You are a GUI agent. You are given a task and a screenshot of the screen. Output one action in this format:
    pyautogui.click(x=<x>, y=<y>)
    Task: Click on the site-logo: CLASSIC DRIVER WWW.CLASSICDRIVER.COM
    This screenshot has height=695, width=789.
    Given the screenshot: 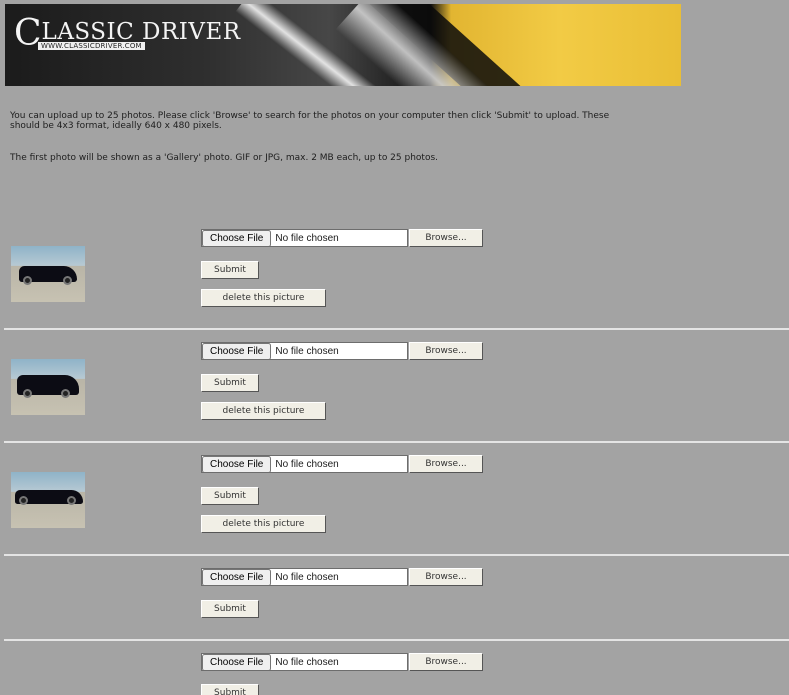 What is the action you would take?
    pyautogui.click(x=127, y=34)
    